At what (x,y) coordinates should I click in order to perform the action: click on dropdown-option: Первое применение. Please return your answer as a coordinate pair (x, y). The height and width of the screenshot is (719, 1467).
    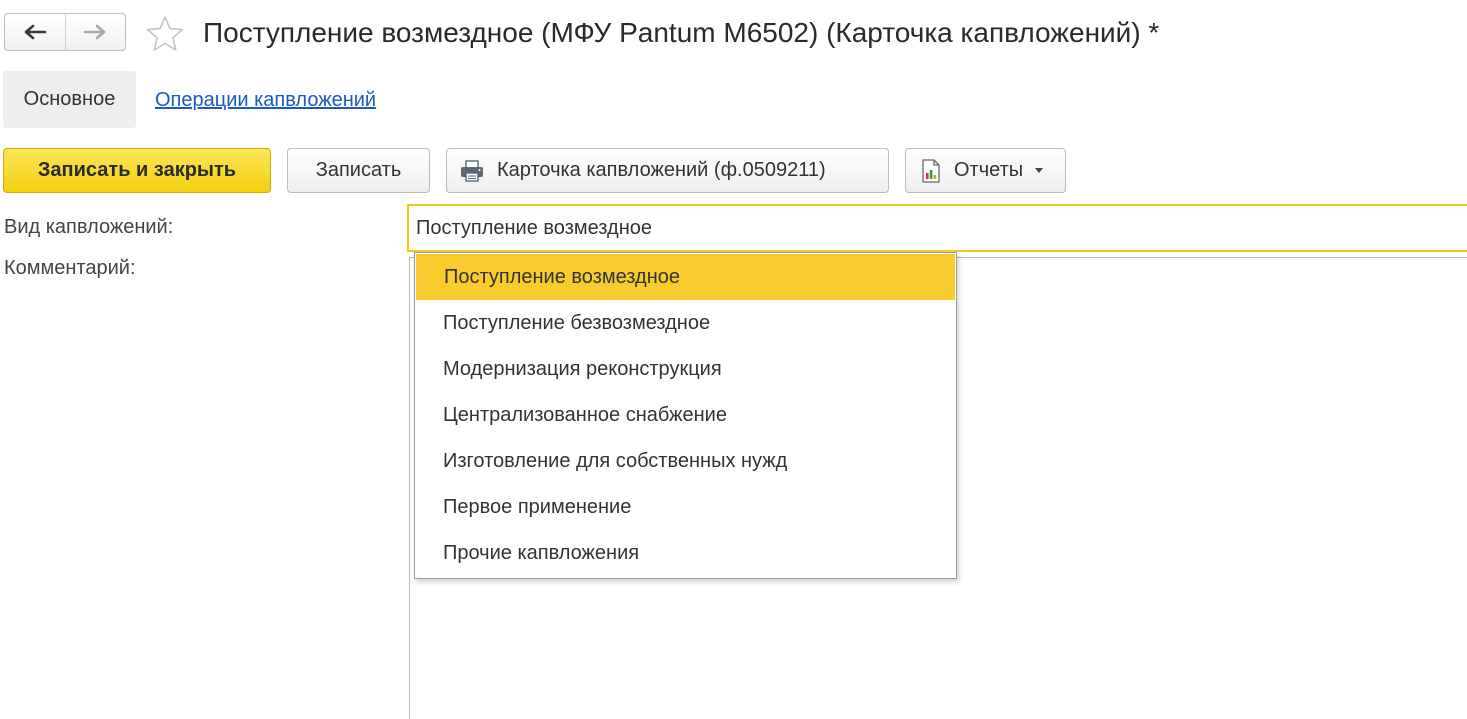
    Looking at the image, I should click on (685, 507).